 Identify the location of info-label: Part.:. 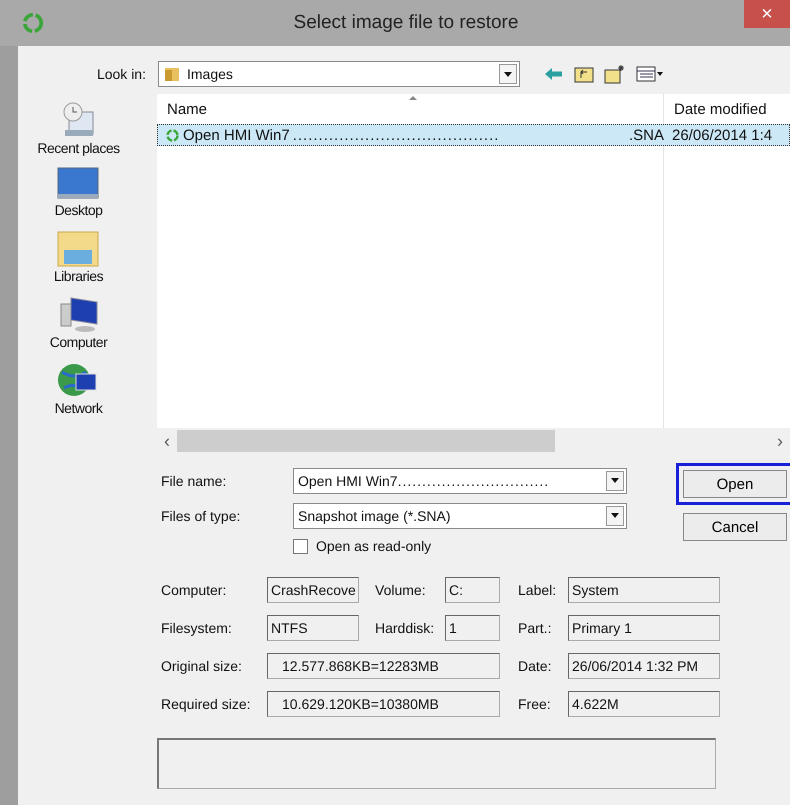
(535, 628).